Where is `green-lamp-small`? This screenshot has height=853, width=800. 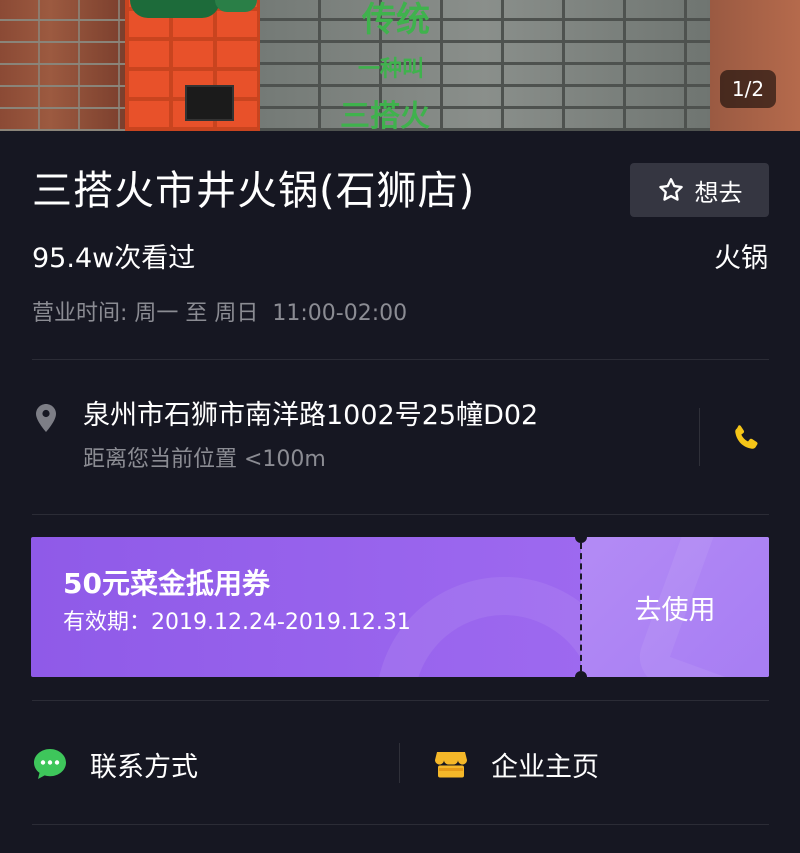
green-lamp-small is located at coordinates (236, 6).